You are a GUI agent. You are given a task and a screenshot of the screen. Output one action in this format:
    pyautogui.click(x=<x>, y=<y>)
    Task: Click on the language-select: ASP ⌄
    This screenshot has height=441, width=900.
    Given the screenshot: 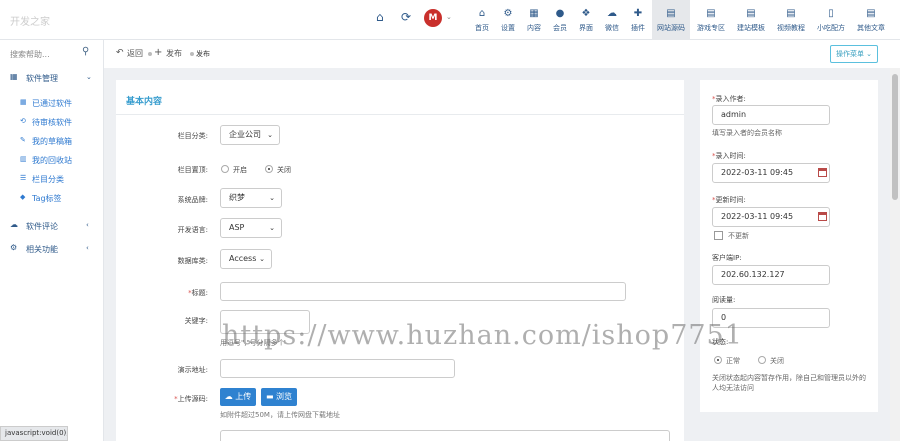 What is the action you would take?
    pyautogui.click(x=251, y=228)
    